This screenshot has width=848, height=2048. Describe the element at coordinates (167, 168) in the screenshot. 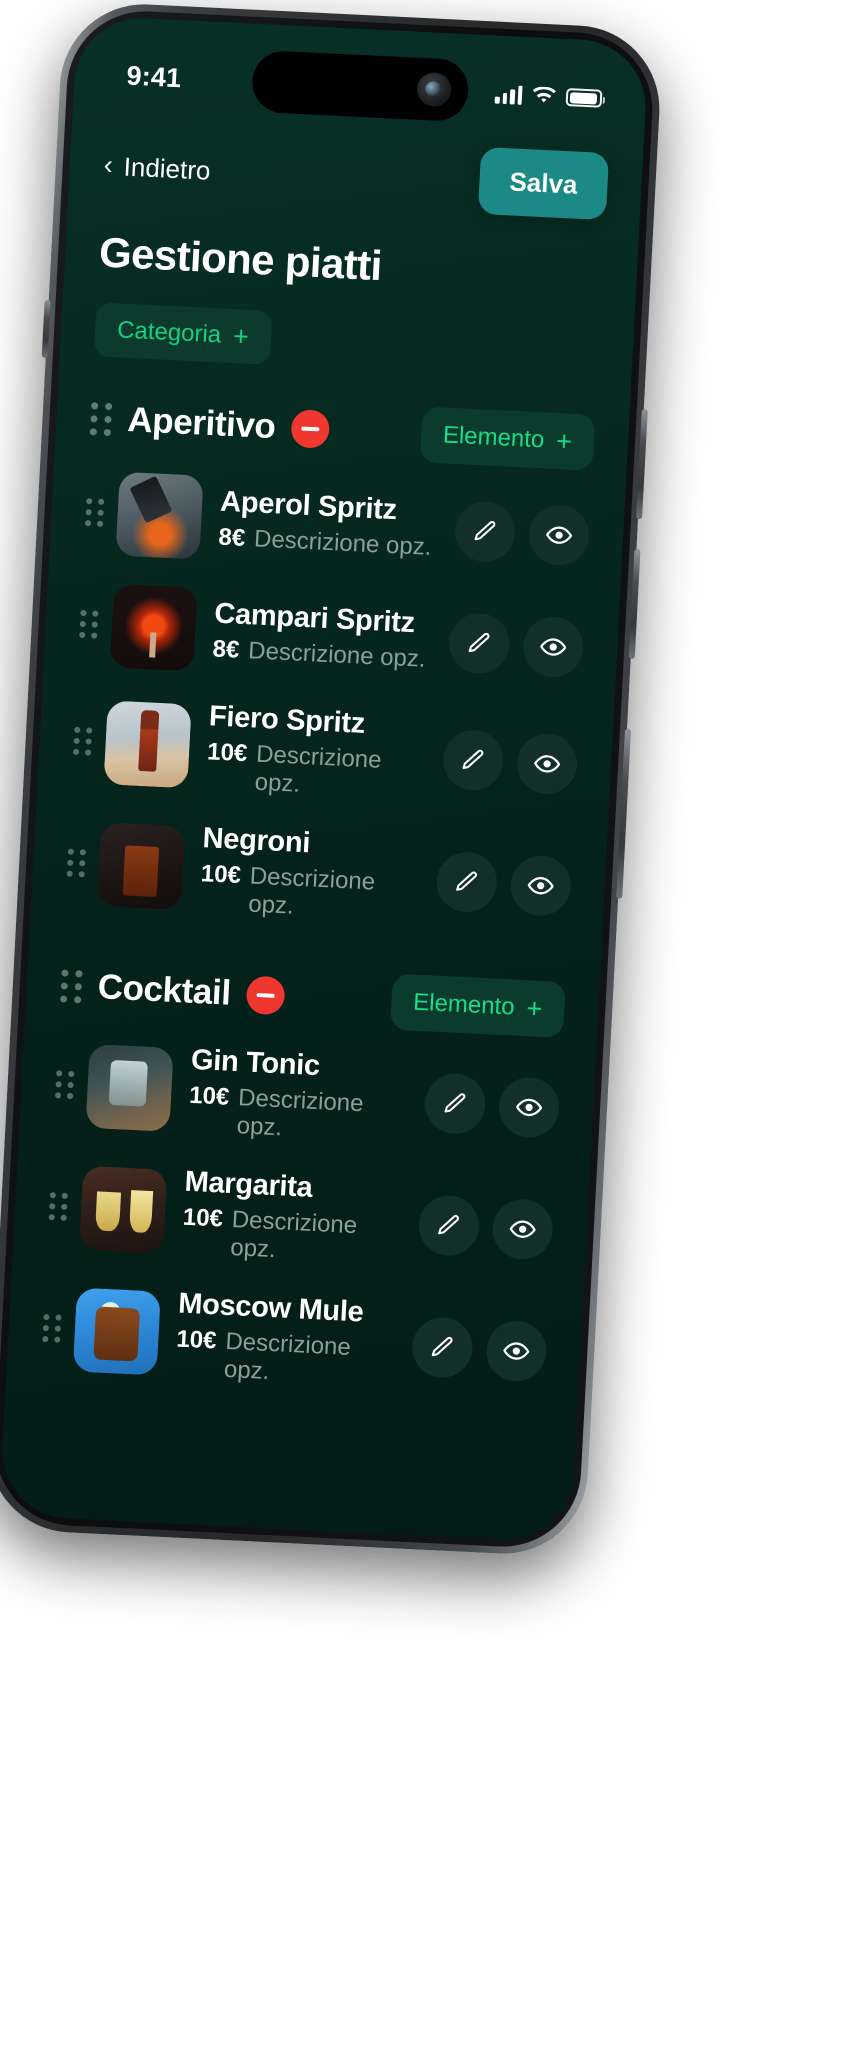

I see `back-button-label: Indietro` at that location.